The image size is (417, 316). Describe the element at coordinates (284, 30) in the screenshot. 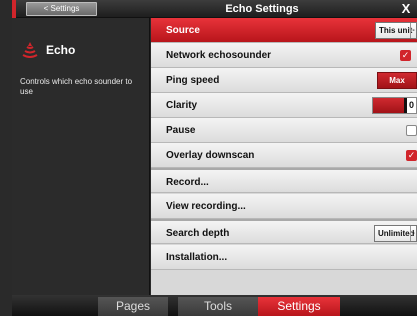

I see `row-source: Source This unit -` at that location.